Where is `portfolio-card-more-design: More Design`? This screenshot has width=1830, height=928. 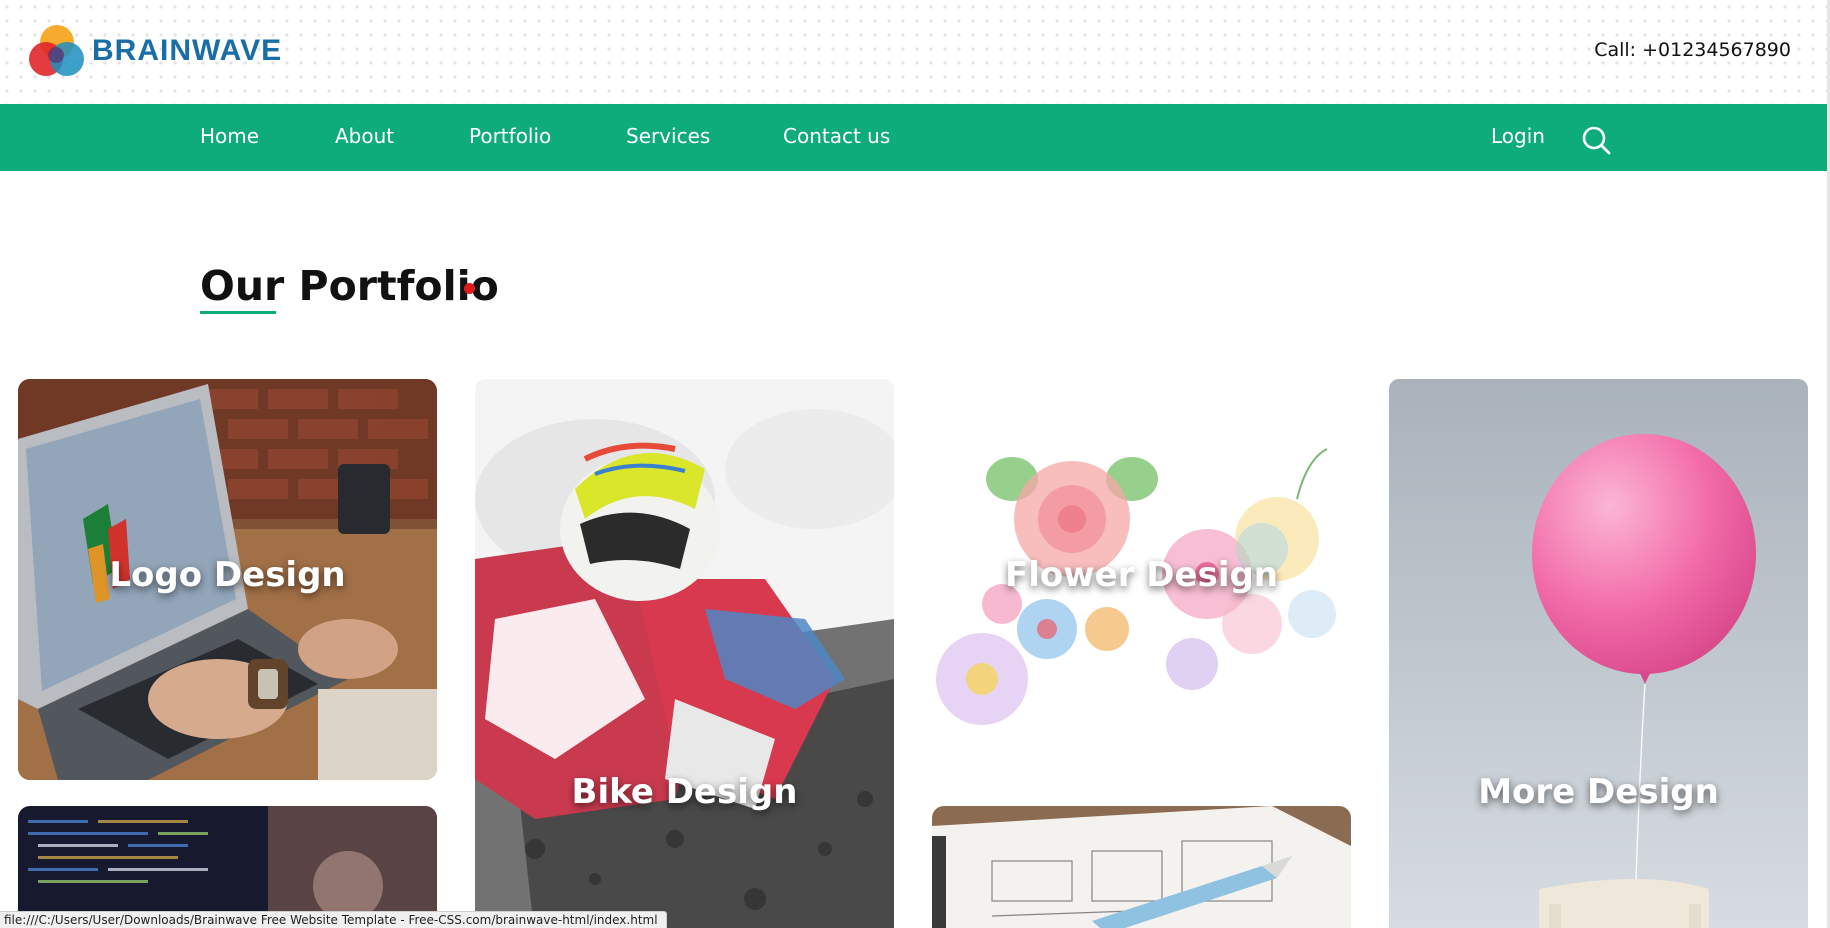 portfolio-card-more-design: More Design is located at coordinates (1598, 653).